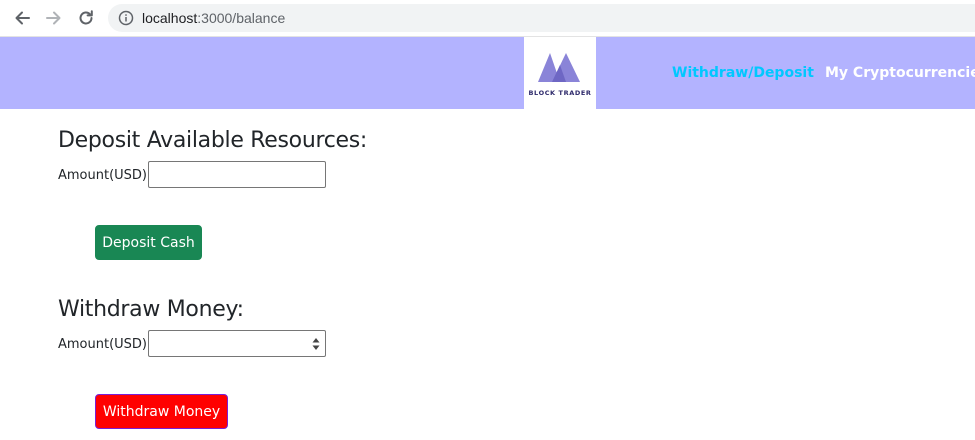 The width and height of the screenshot is (975, 440). What do you see at coordinates (170, 18) in the screenshot?
I see `url-host: localhost` at bounding box center [170, 18].